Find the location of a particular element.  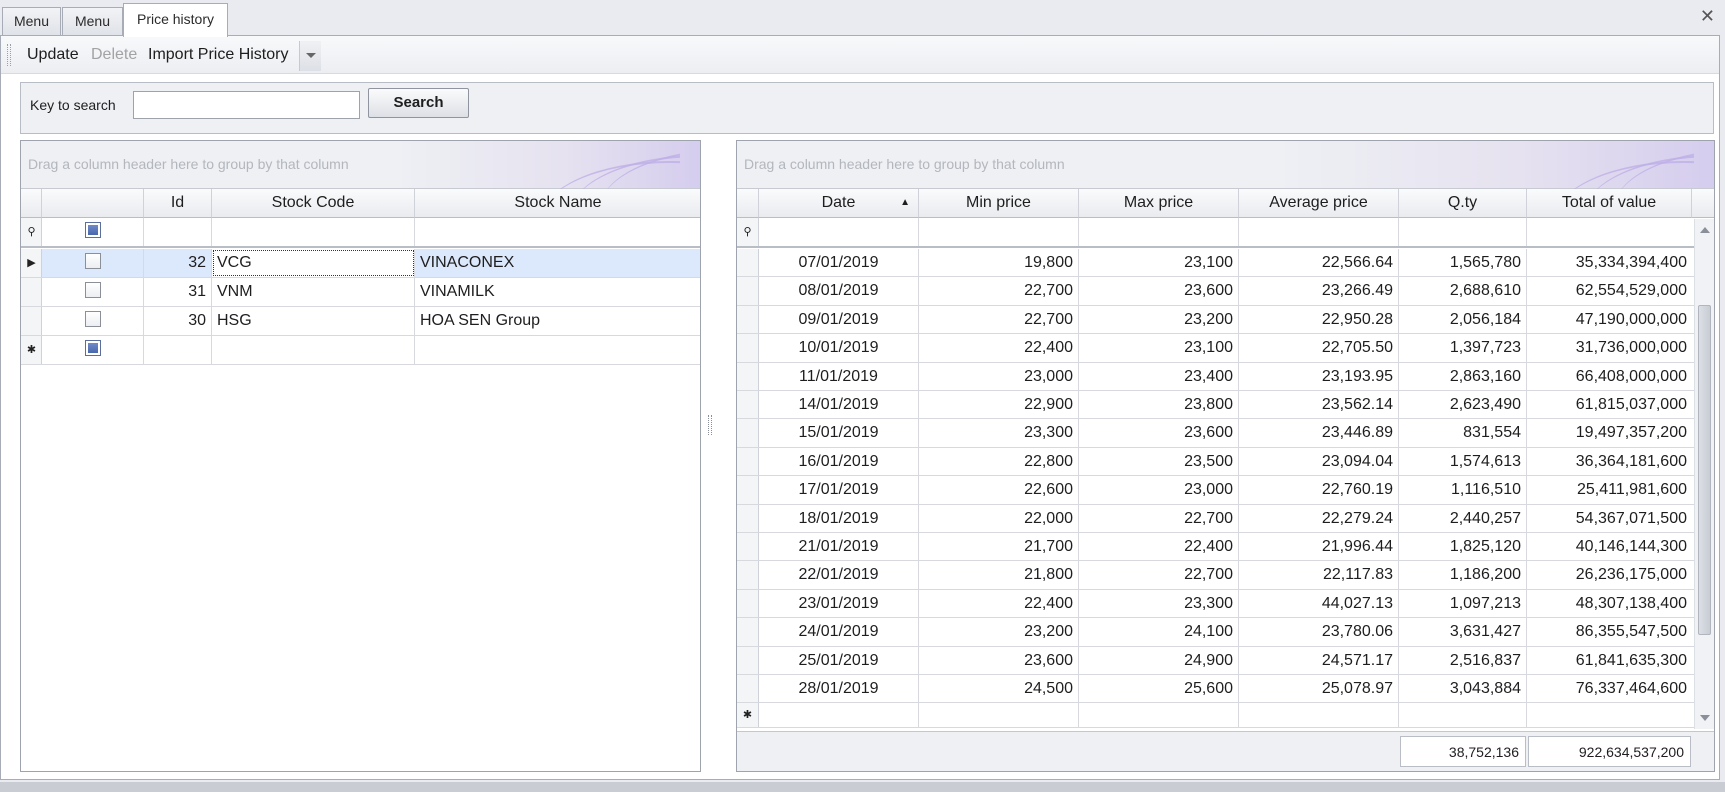

cell-max-price: 24,100 is located at coordinates (1159, 632).